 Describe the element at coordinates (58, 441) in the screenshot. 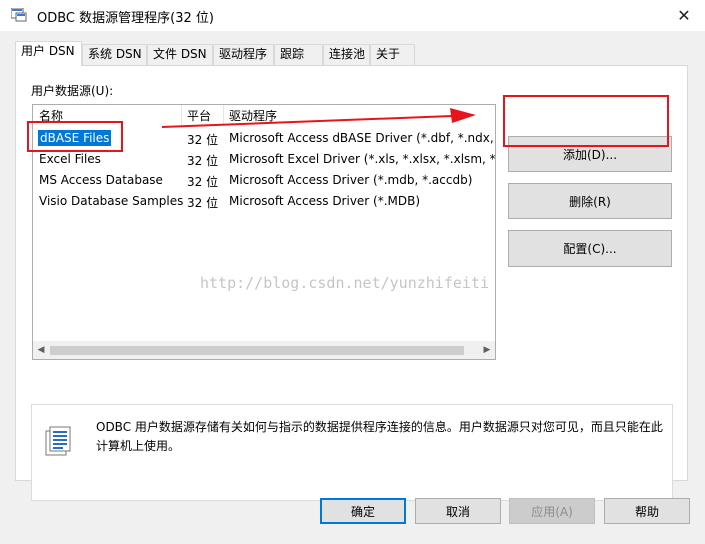

I see `data-source-icon` at that location.